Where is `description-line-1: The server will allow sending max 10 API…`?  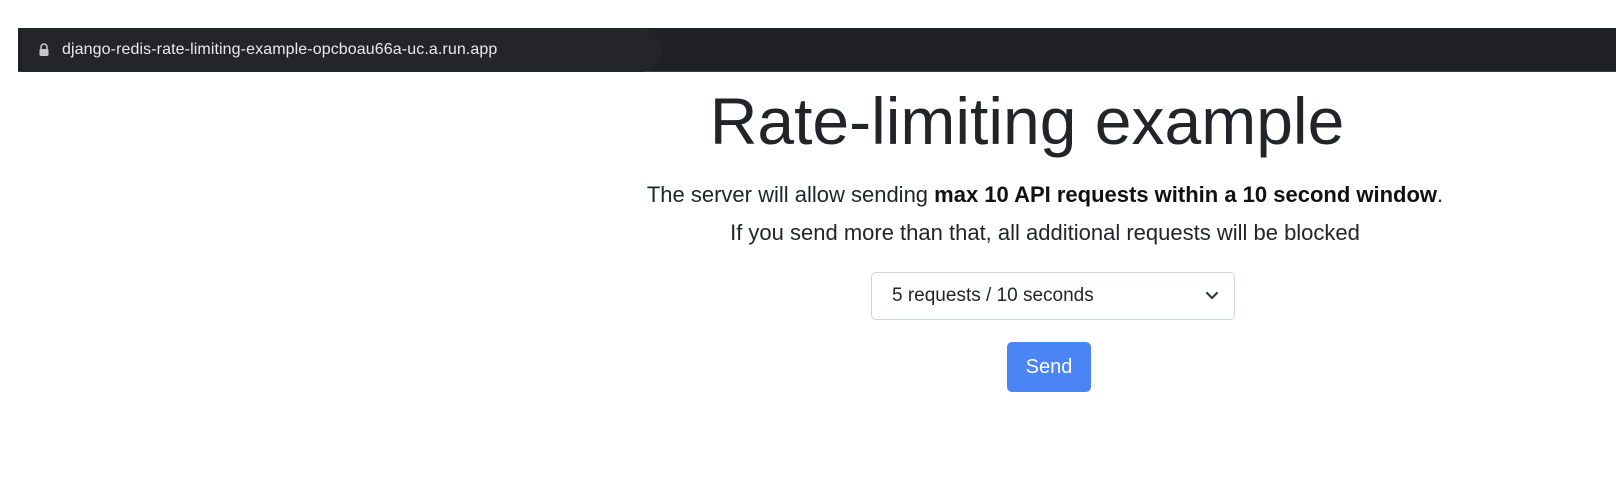 description-line-1: The server will allow sending max 10 API… is located at coordinates (1045, 195).